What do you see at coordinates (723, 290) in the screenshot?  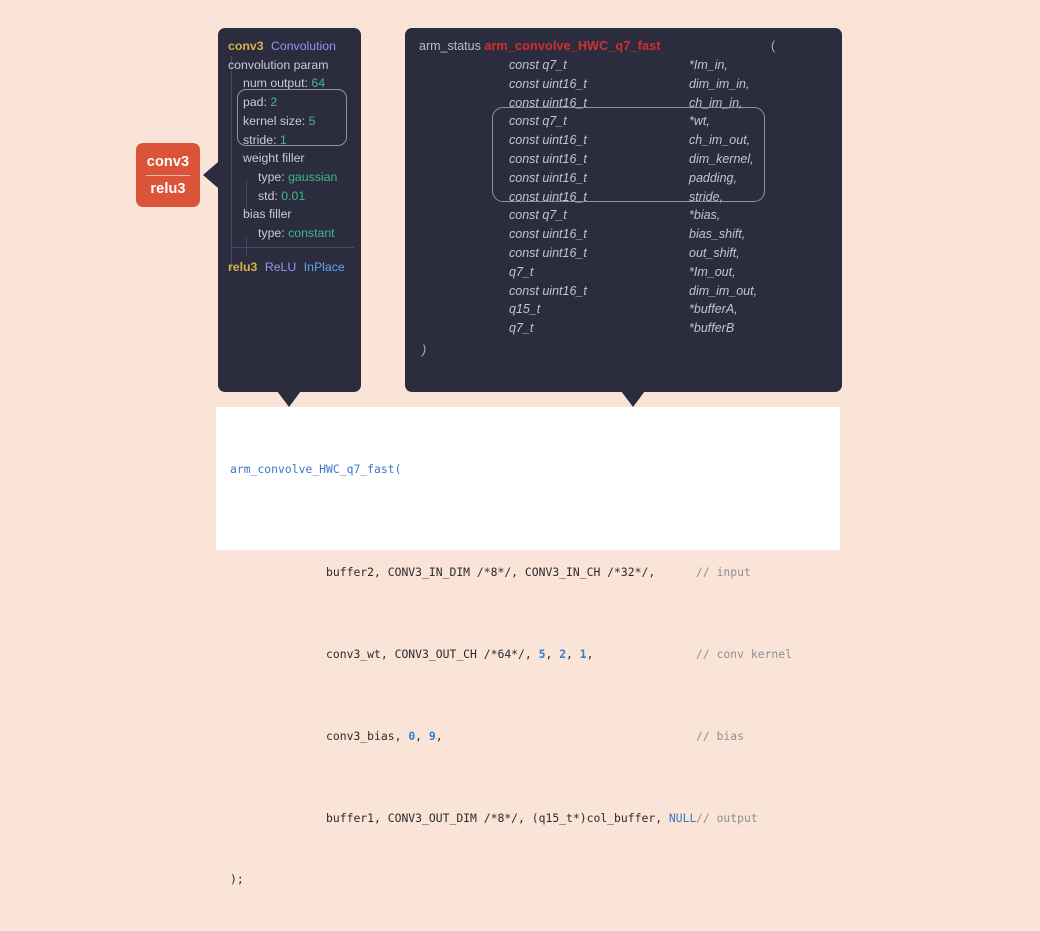 I see `param-name: dim_im_out,` at bounding box center [723, 290].